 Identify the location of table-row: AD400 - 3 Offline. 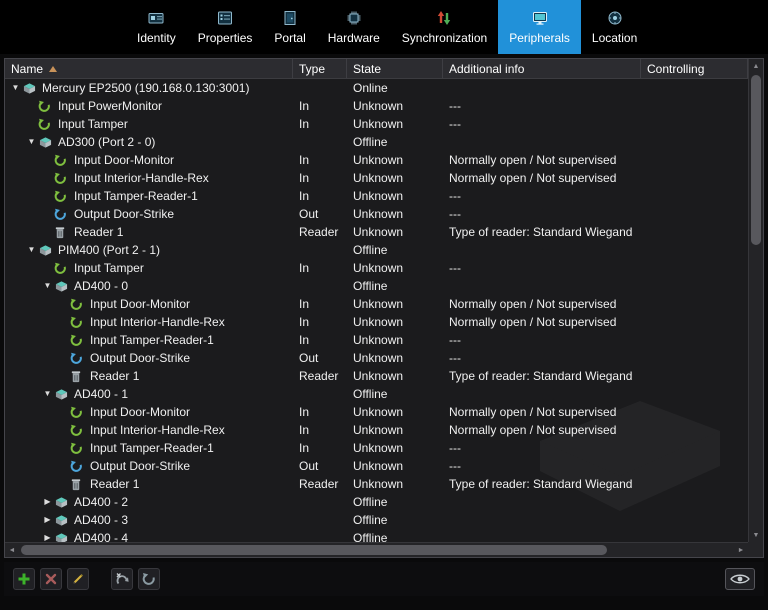
(376, 520).